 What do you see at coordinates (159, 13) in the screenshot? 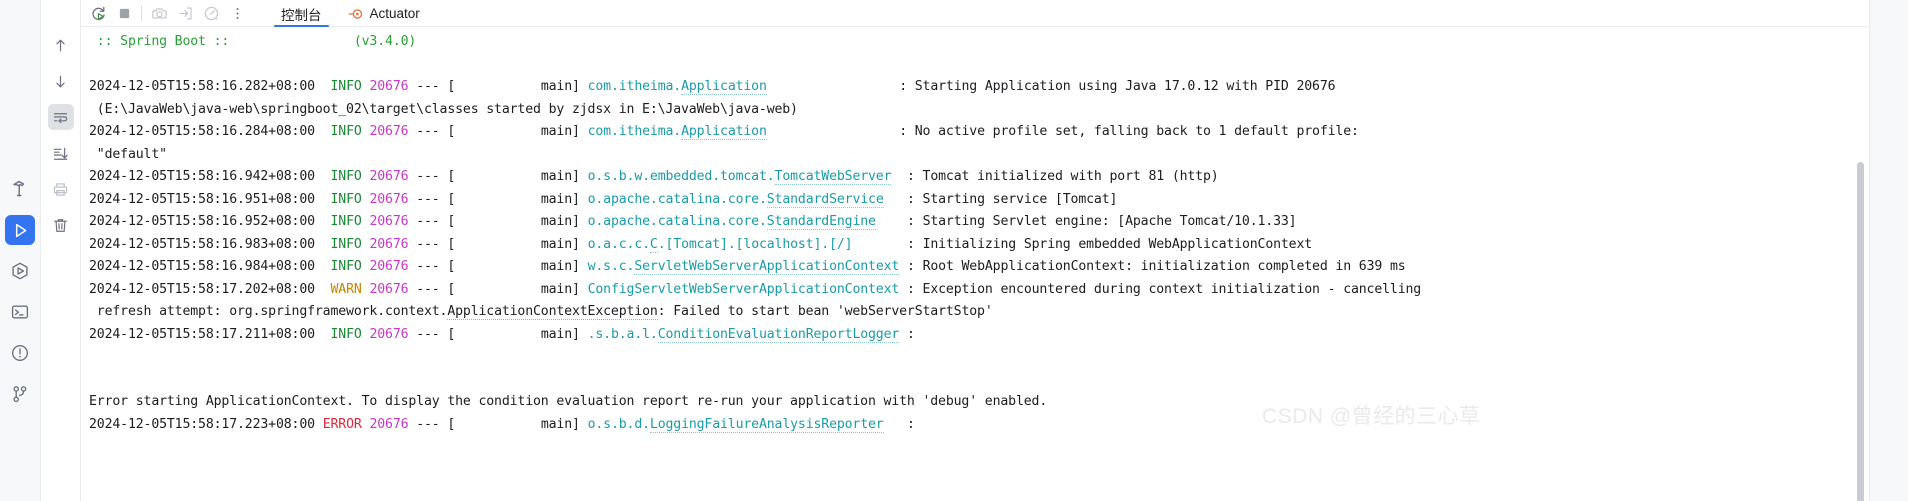
I see `snapshot-button` at bounding box center [159, 13].